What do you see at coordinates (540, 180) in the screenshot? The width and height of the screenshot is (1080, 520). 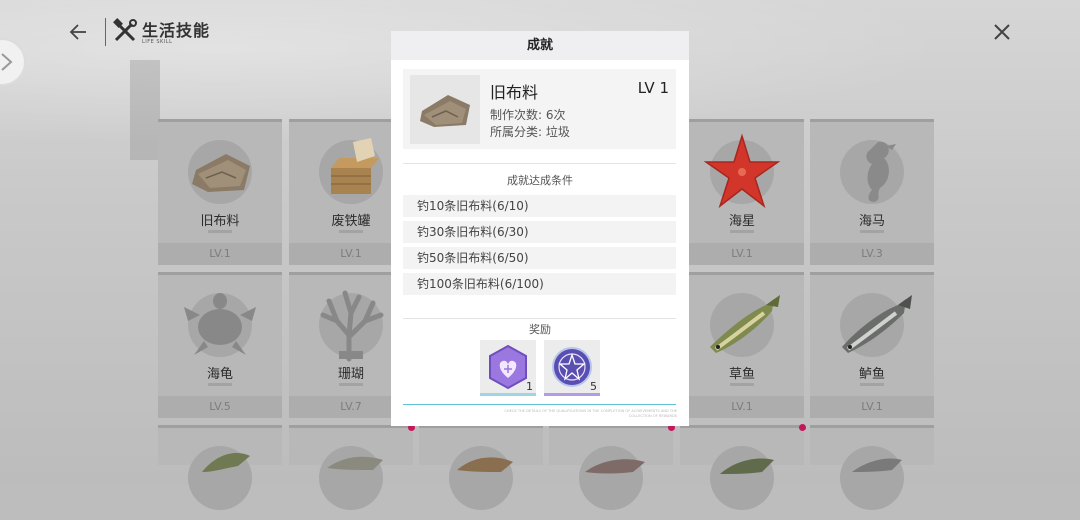 I see `conditions-title: 成就达成条件` at bounding box center [540, 180].